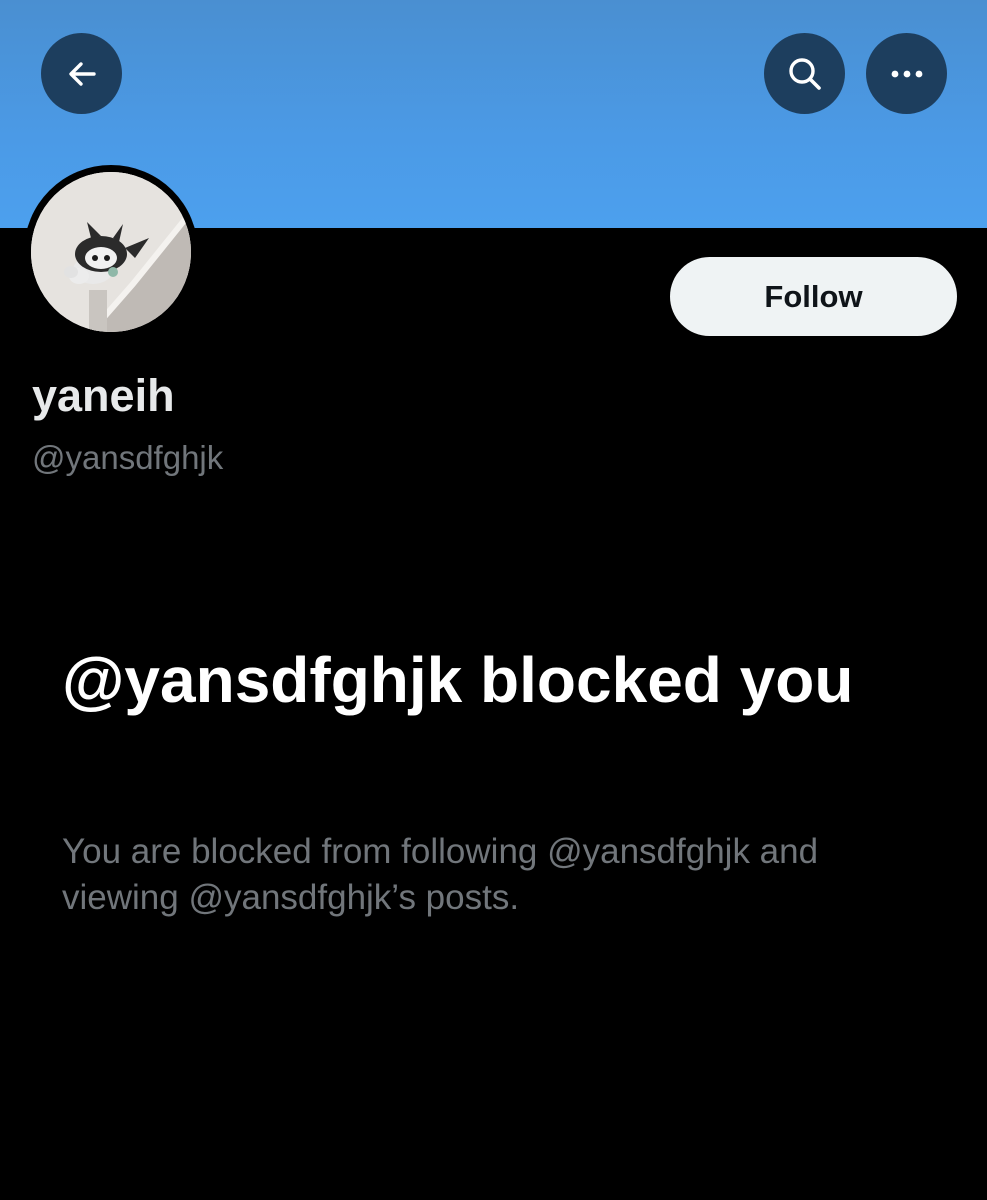 This screenshot has width=987, height=1200. What do you see at coordinates (813, 296) in the screenshot?
I see `follow-button: Follow` at bounding box center [813, 296].